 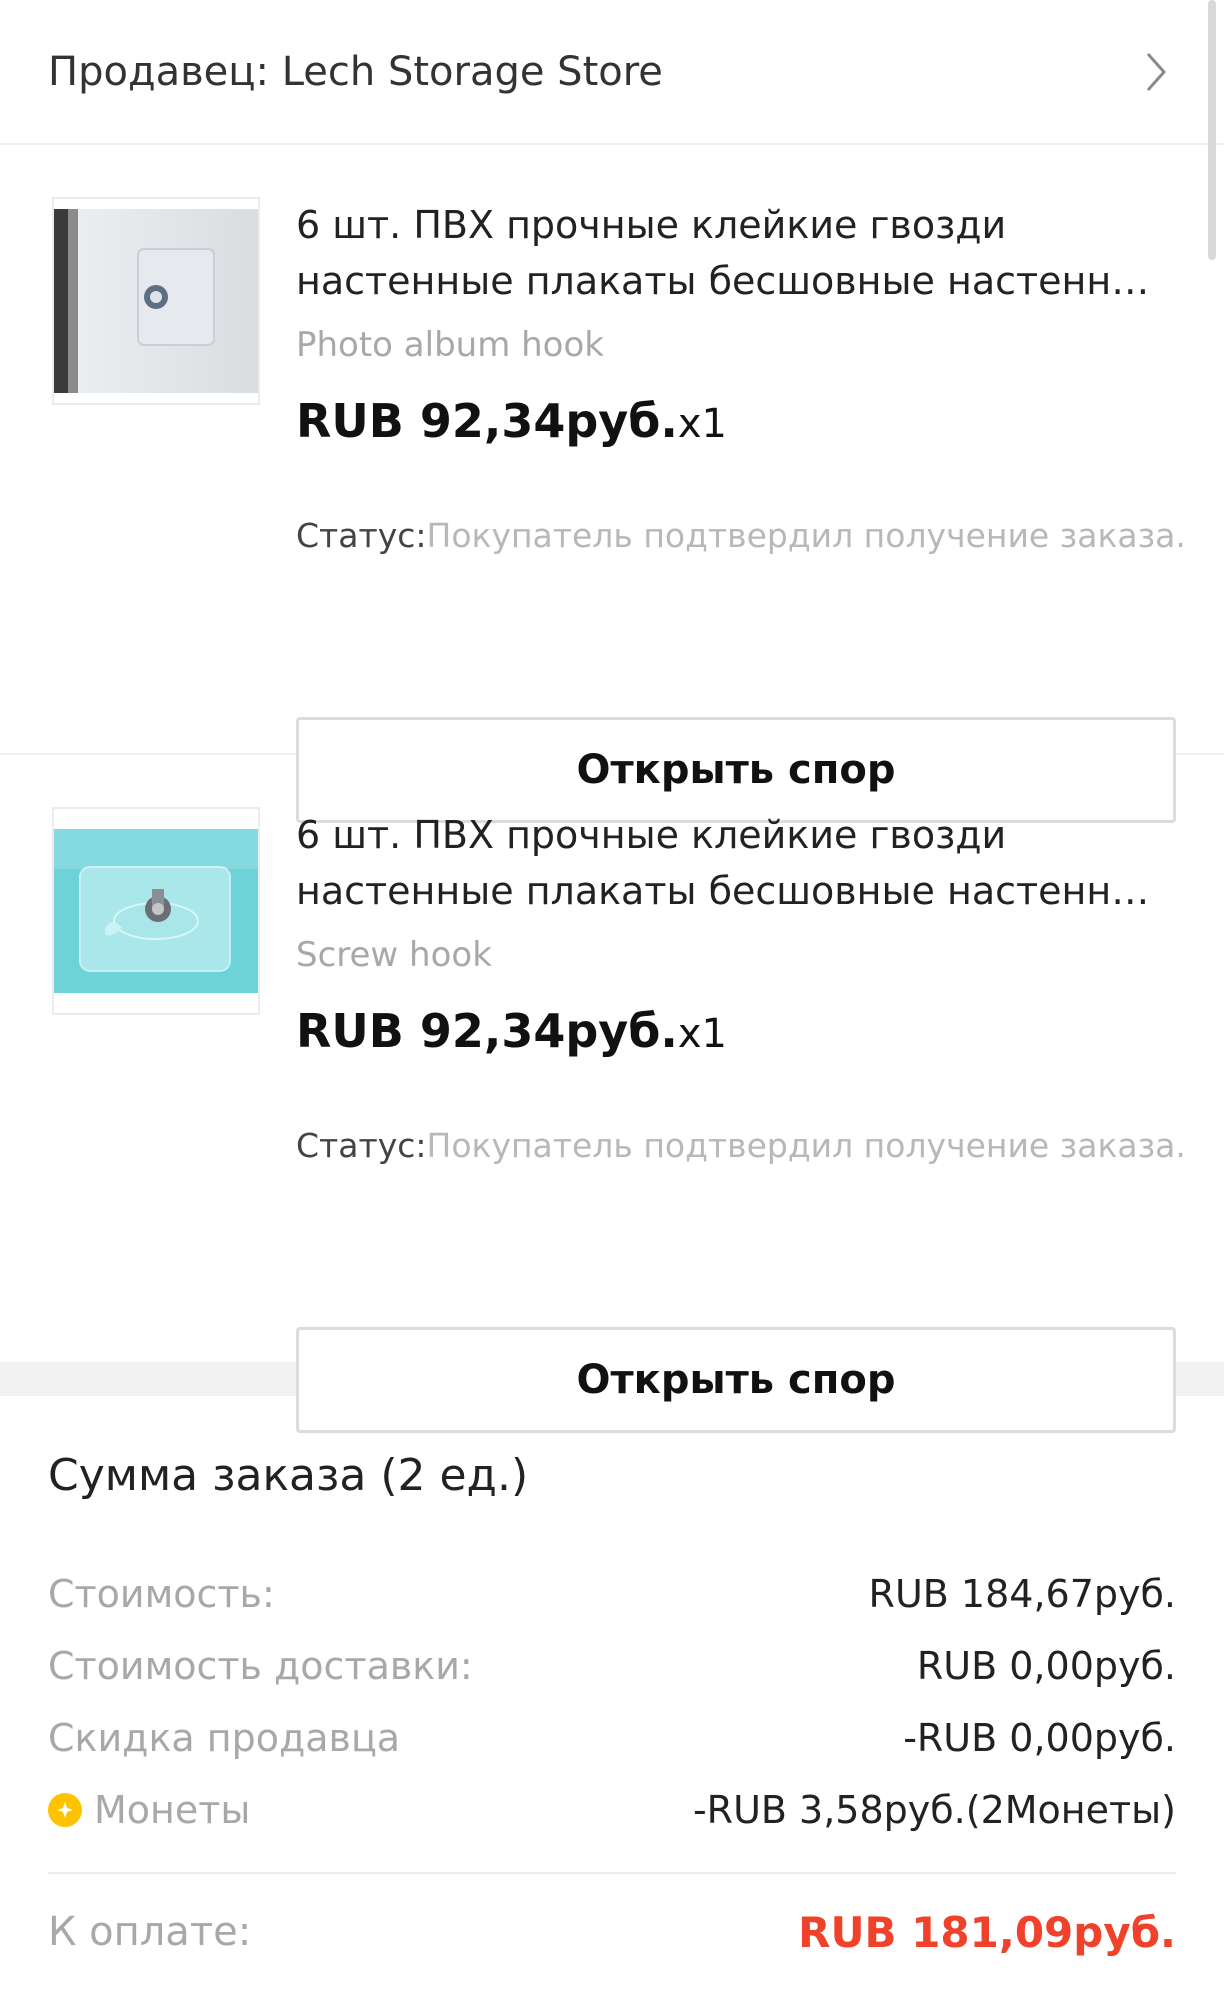 I want to click on summary-row-subtotal: Стоимость: RUB 184,67руб., so click(x=612, y=1594).